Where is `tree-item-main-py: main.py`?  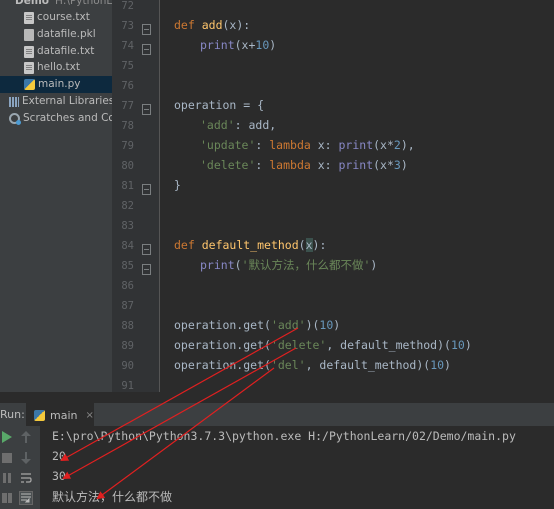
tree-item-main-py: main.py is located at coordinates (56, 84).